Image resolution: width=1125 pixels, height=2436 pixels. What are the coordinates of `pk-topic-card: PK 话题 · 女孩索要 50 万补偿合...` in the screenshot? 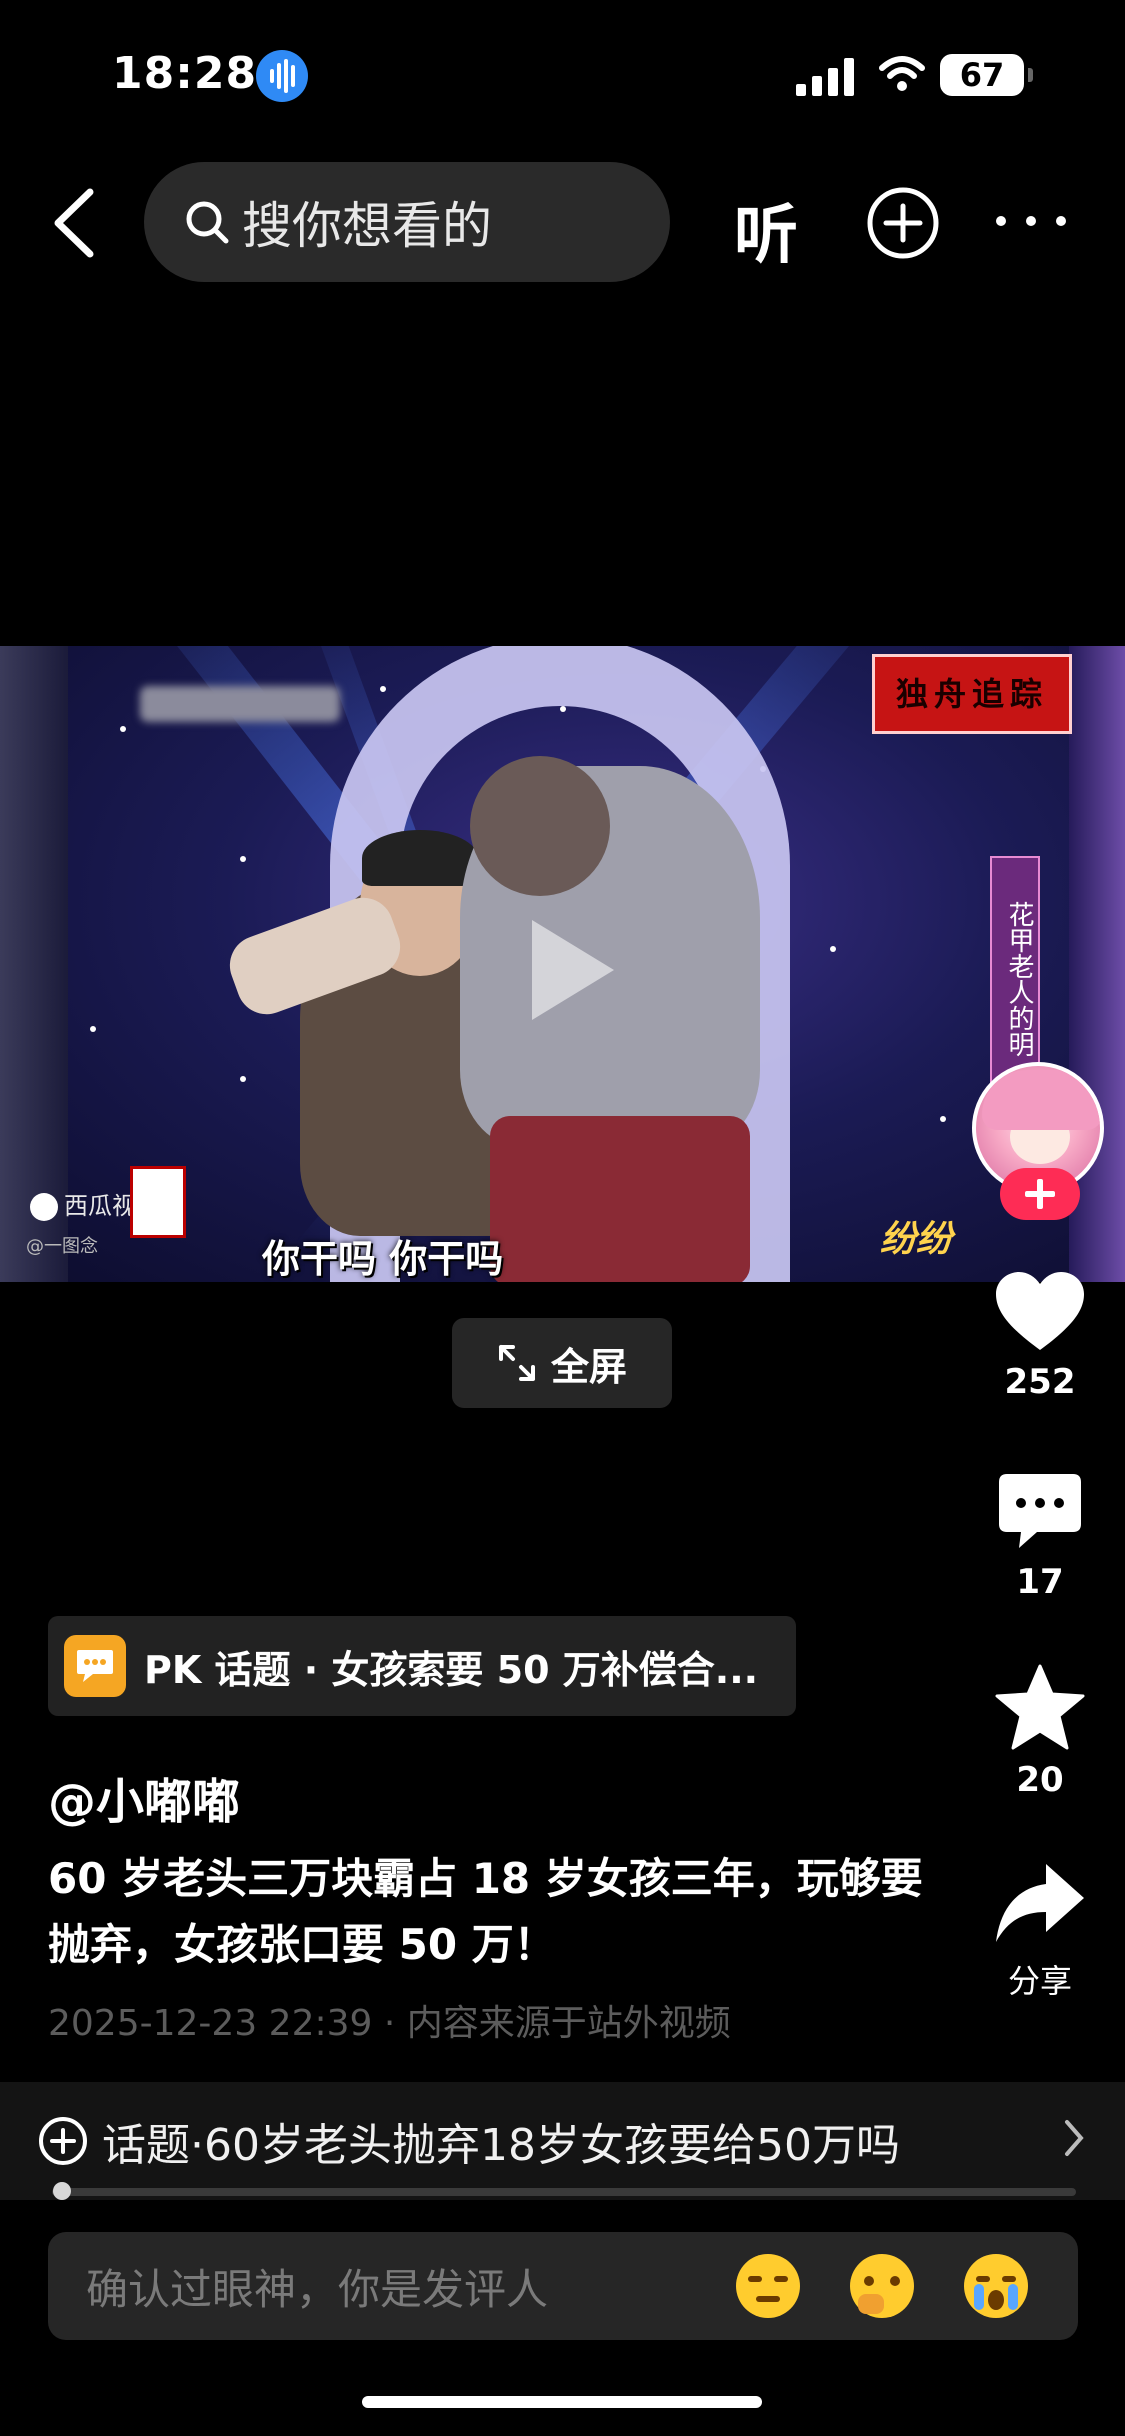 It's located at (422, 1666).